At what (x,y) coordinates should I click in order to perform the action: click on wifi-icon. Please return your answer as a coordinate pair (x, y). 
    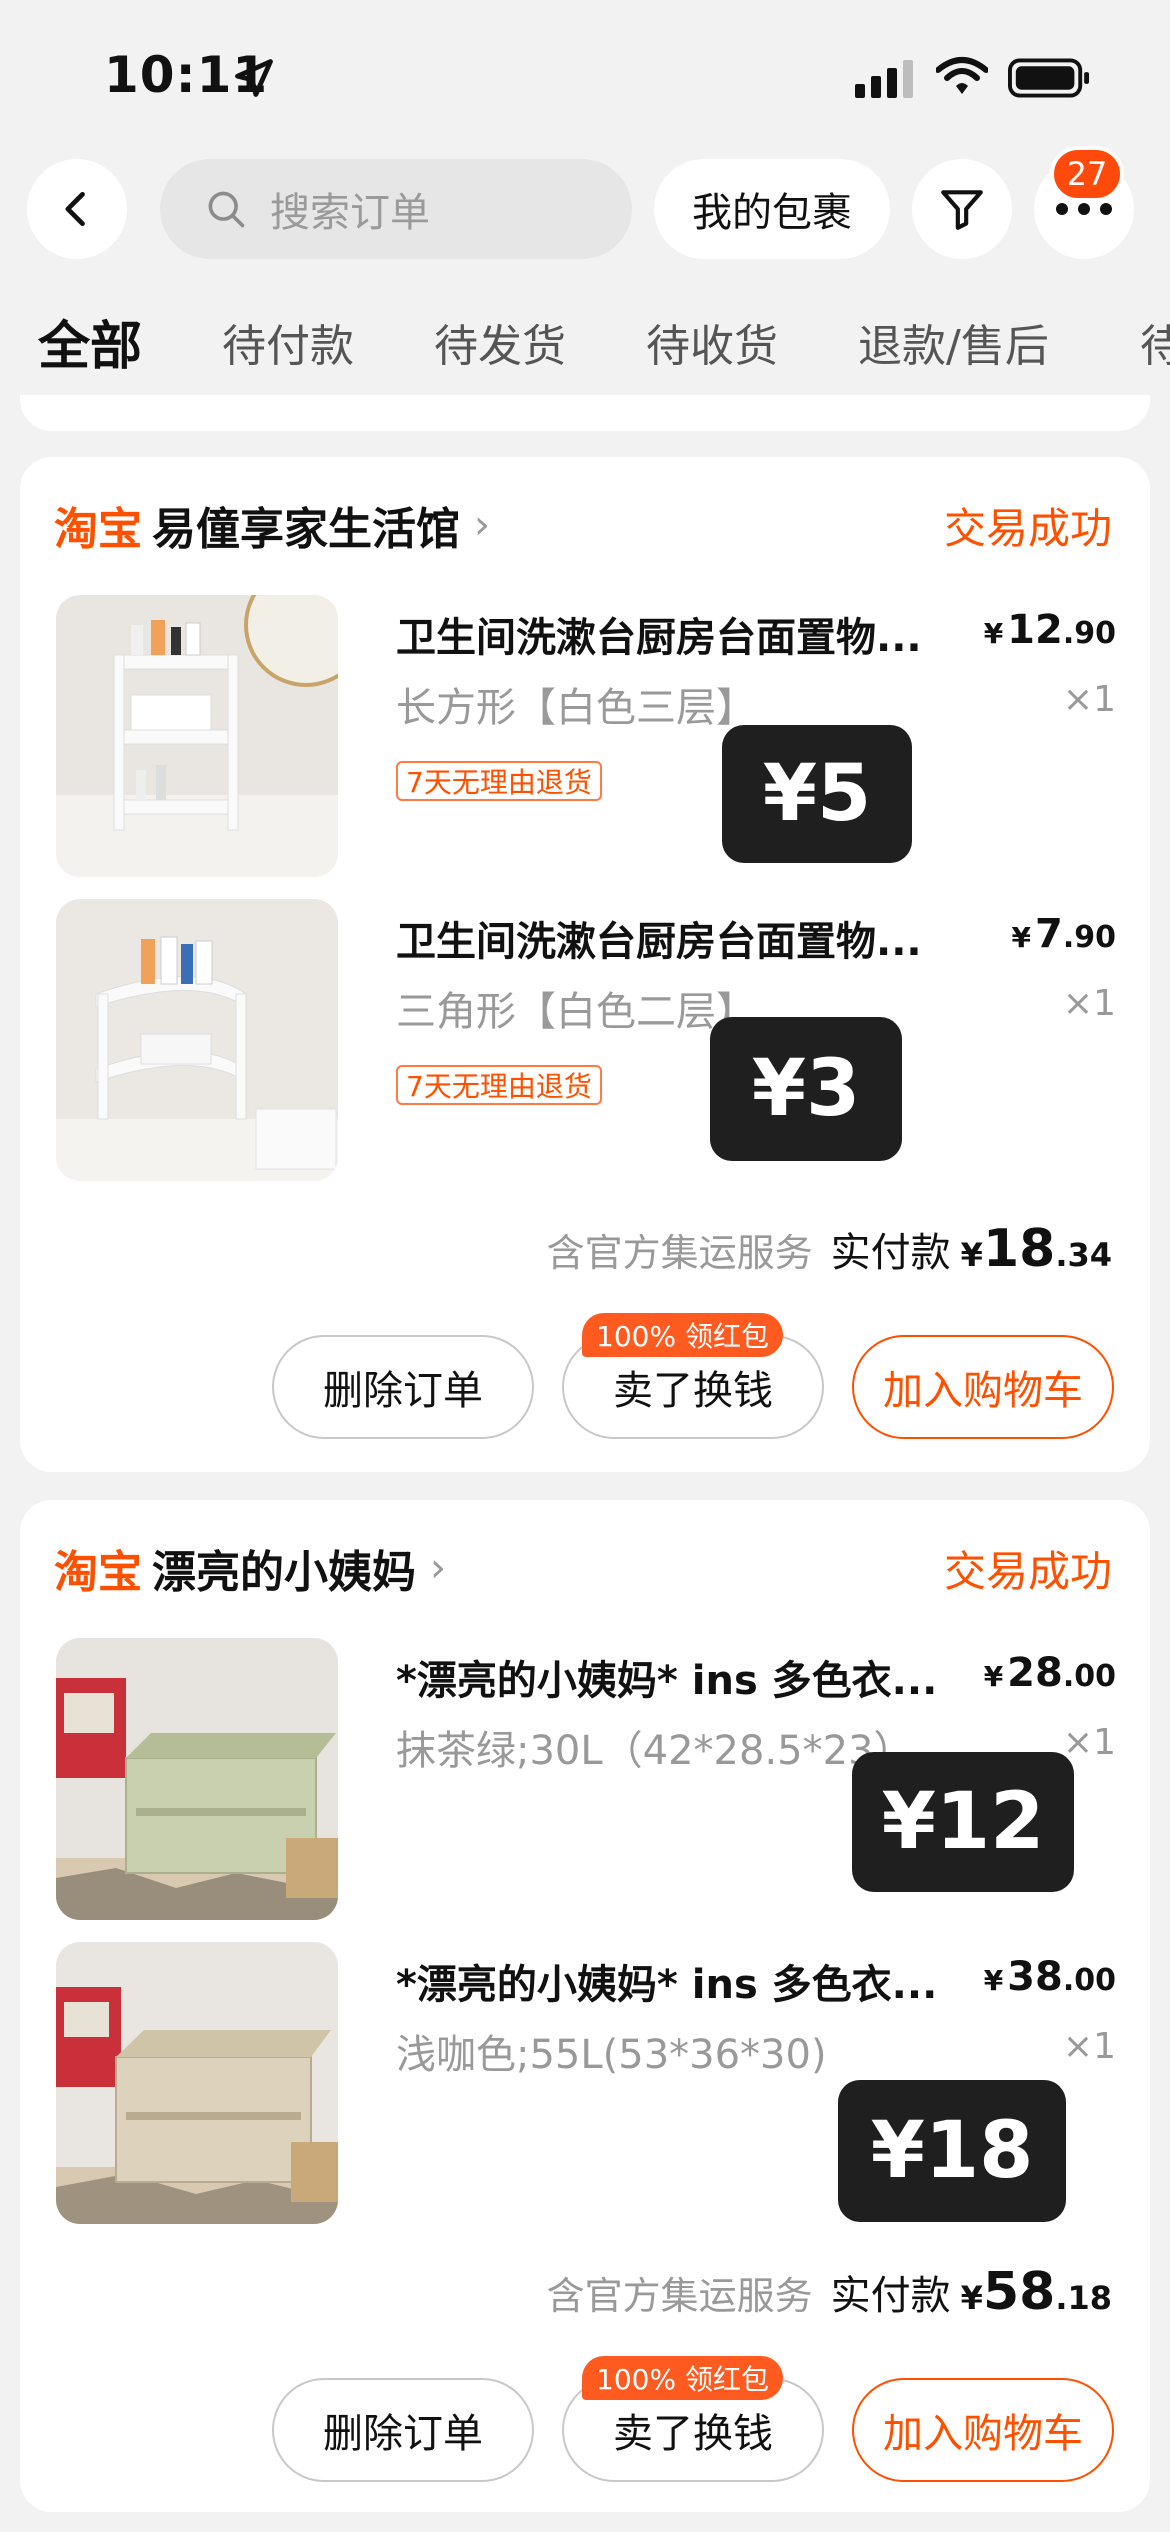
    Looking at the image, I should click on (962, 75).